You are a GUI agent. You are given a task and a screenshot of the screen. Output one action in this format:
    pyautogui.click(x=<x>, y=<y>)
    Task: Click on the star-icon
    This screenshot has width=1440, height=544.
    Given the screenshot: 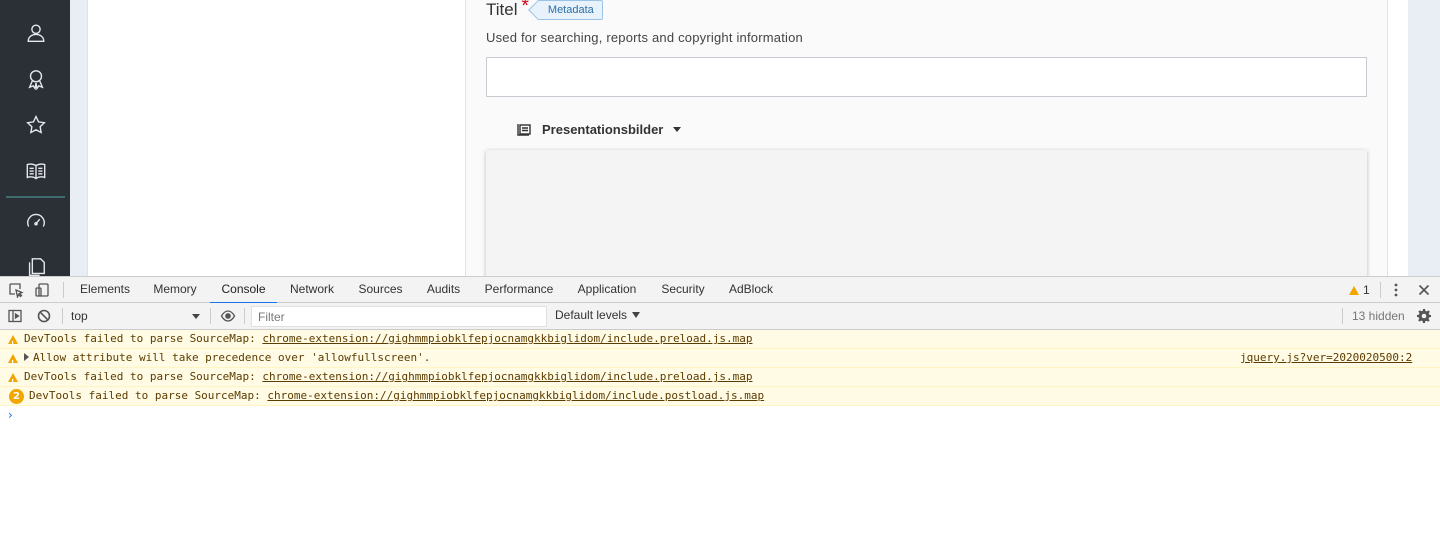 What is the action you would take?
    pyautogui.click(x=36, y=125)
    